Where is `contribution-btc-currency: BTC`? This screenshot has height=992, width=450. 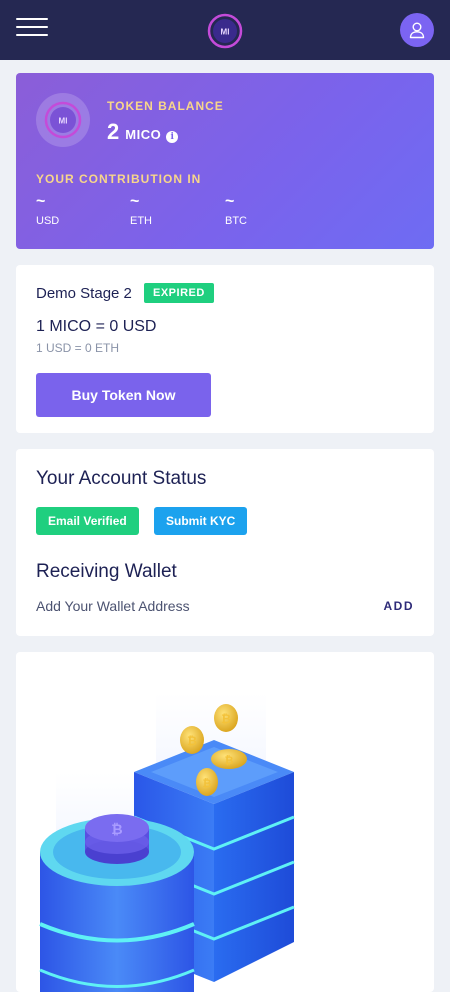
contribution-btc-currency: BTC is located at coordinates (236, 221).